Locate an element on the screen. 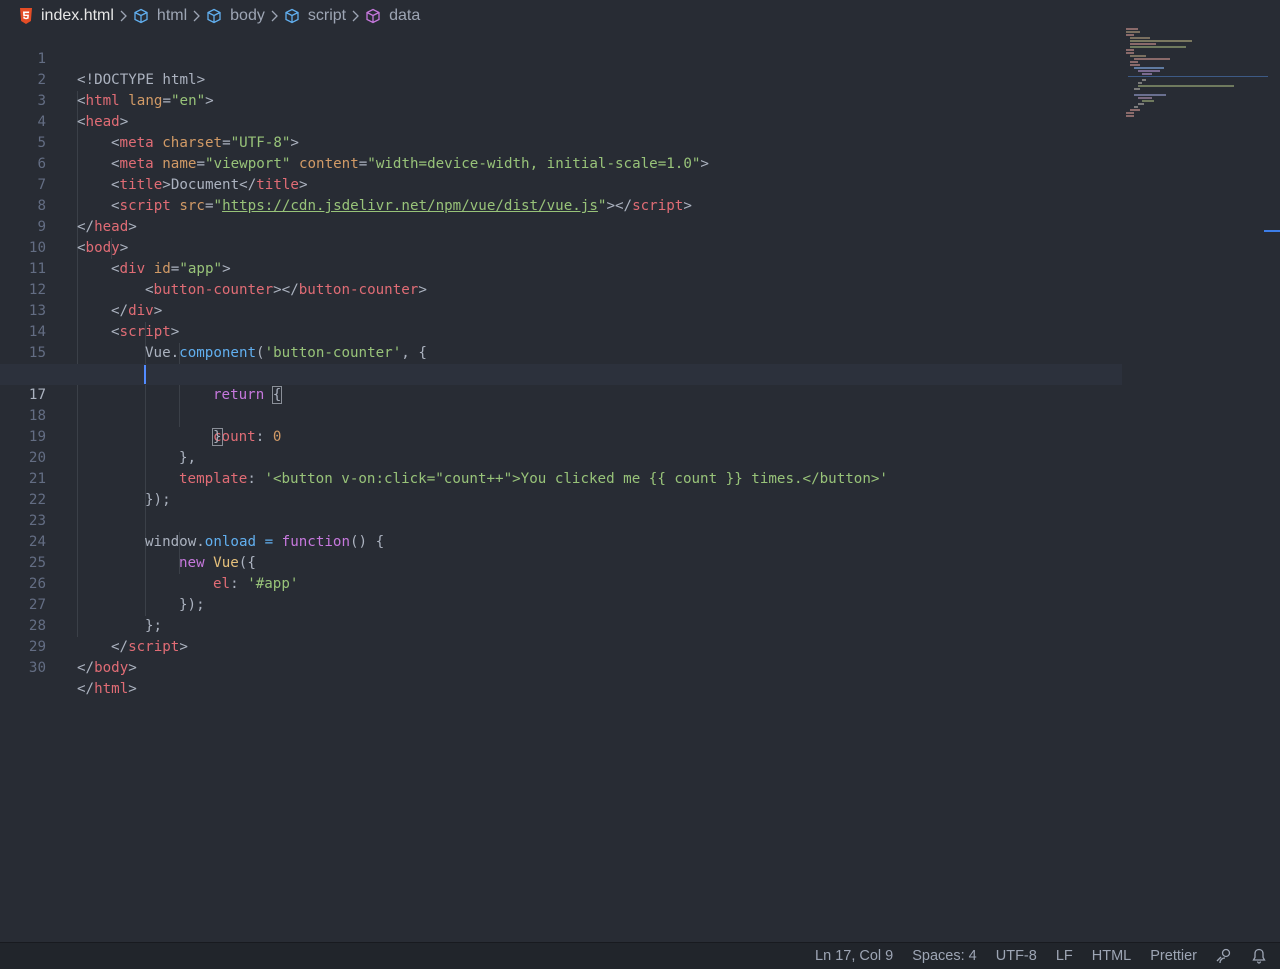 The image size is (1280, 969). code-line: 2 <html lang="en"> is located at coordinates (561, 79).